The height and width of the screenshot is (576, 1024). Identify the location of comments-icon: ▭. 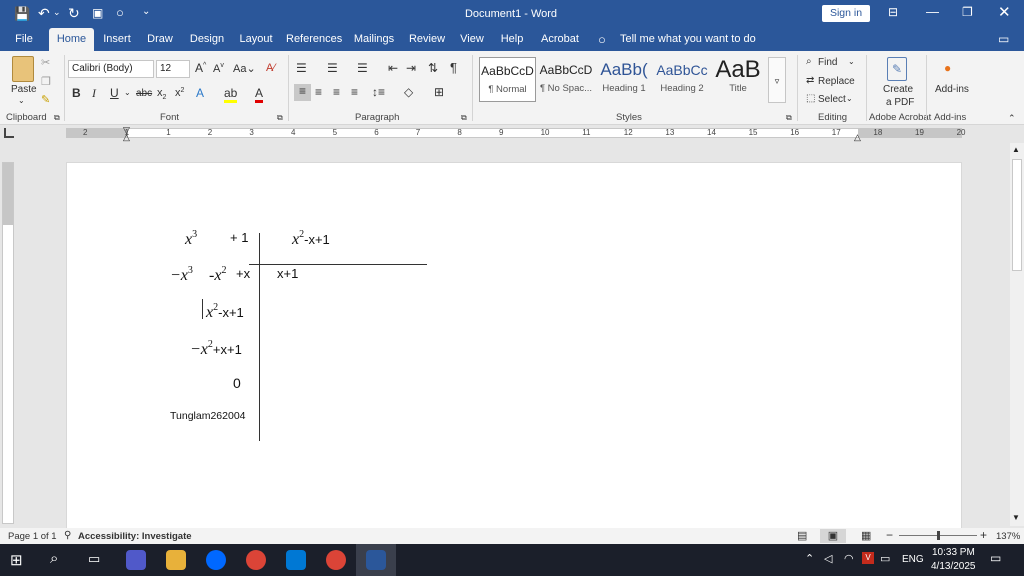
(1003, 39).